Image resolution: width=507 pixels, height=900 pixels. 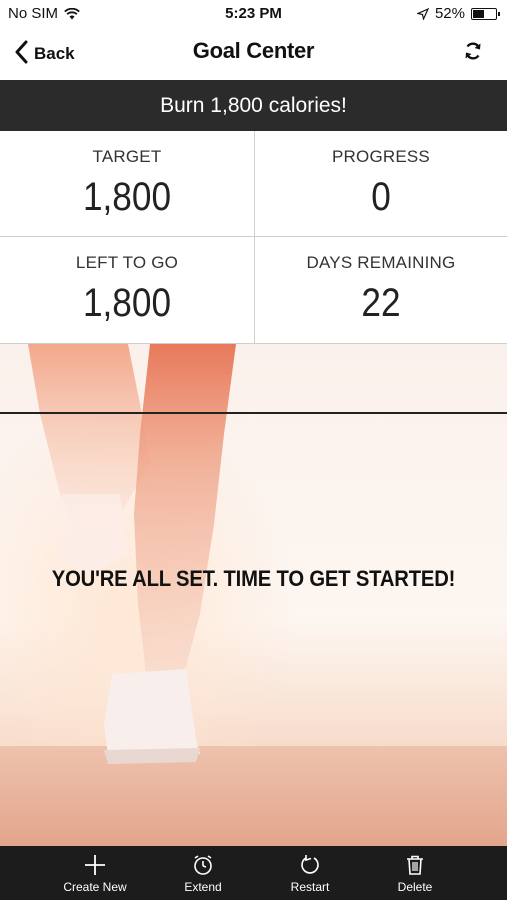 I want to click on hero-divider, so click(x=253, y=413).